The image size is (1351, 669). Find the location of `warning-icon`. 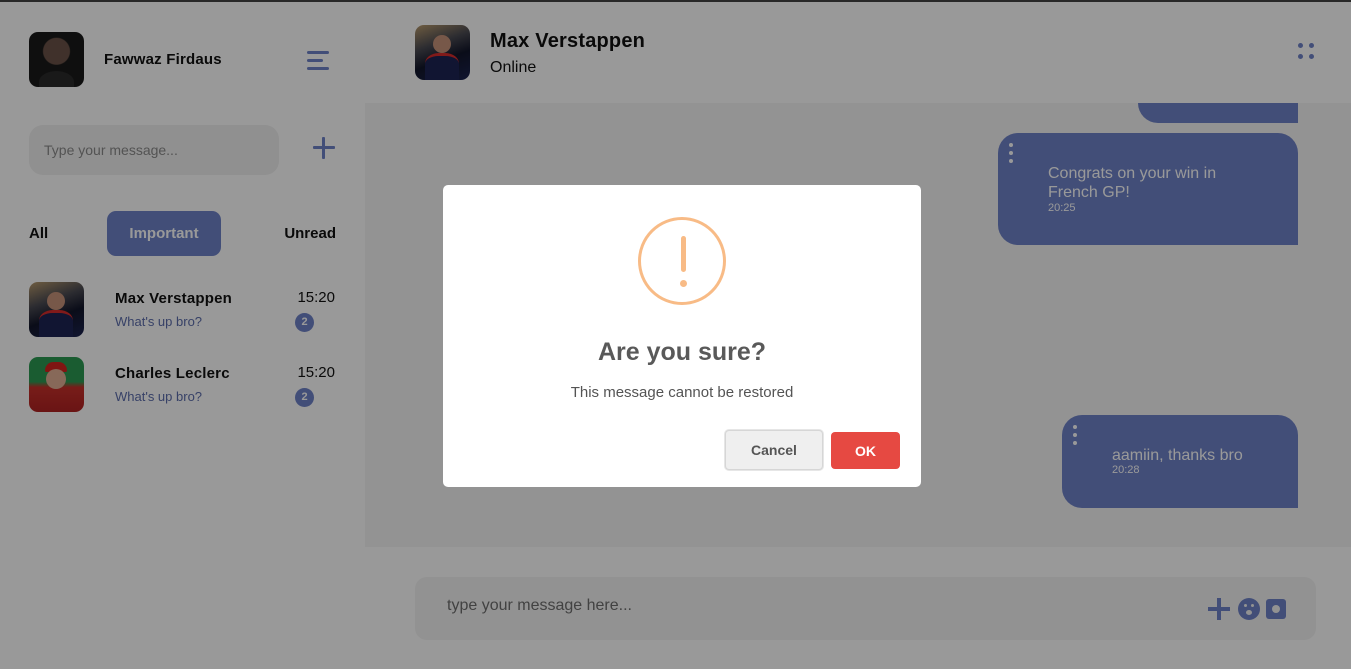

warning-icon is located at coordinates (682, 261).